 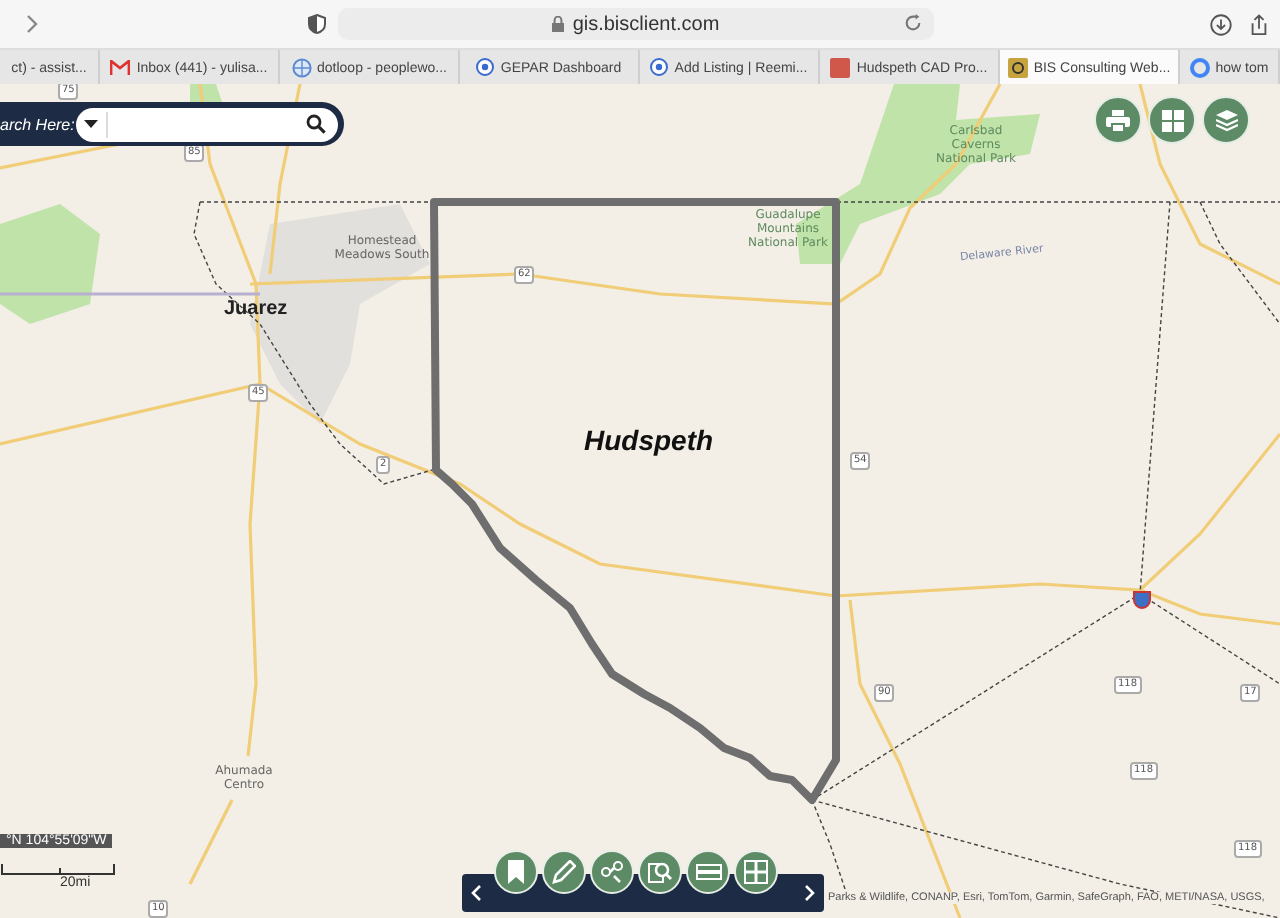 I want to click on address-text: gis.bisclient.com, so click(x=646, y=24).